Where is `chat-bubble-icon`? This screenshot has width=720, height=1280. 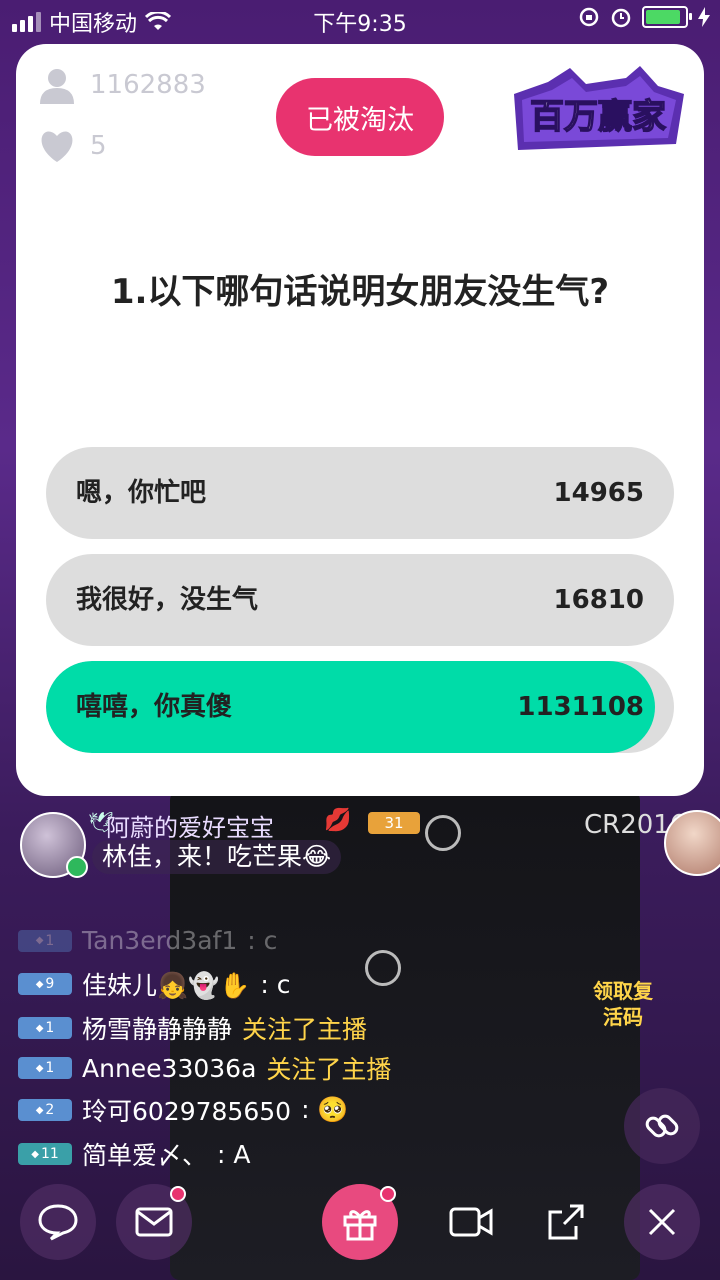 chat-bubble-icon is located at coordinates (58, 1222).